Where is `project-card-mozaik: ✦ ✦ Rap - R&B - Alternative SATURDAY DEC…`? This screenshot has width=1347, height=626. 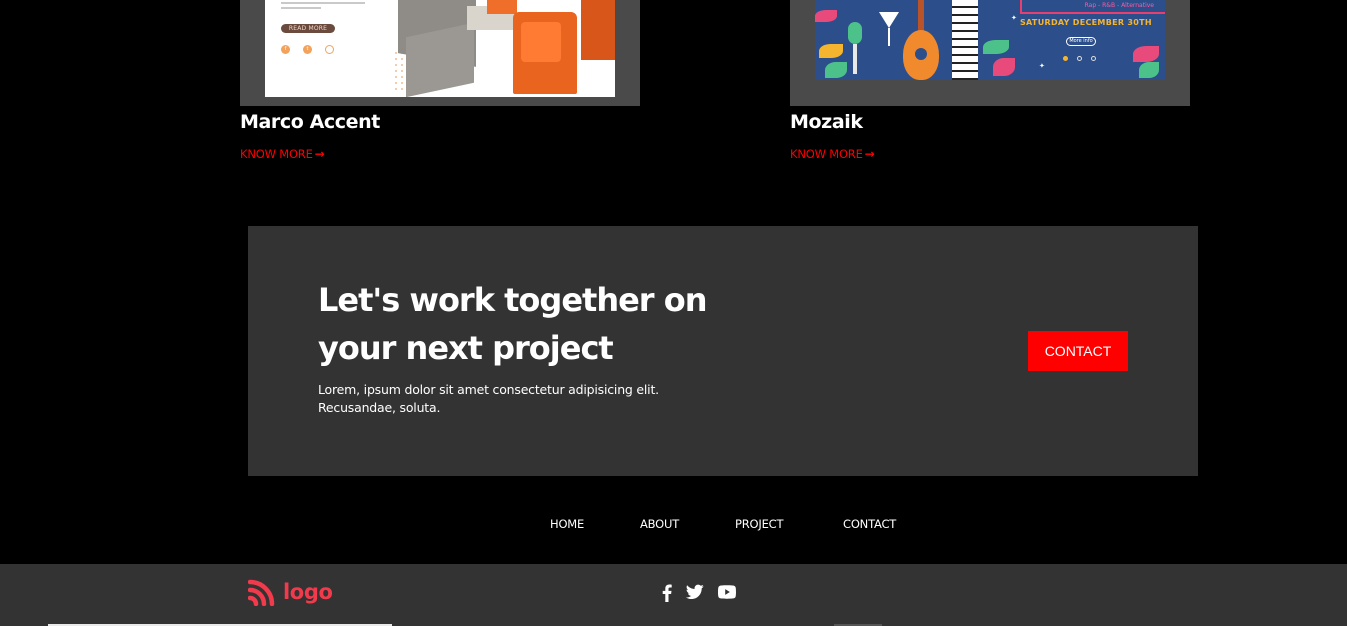
project-card-mozaik: ✦ ✦ Rap - R&B - Alternative SATURDAY DEC… is located at coordinates (990, 81).